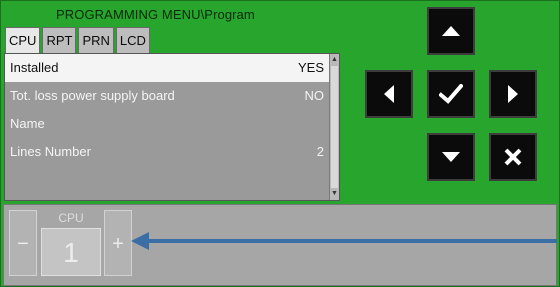 The height and width of the screenshot is (287, 560). What do you see at coordinates (59, 40) in the screenshot?
I see `tab-rpt: RPT` at bounding box center [59, 40].